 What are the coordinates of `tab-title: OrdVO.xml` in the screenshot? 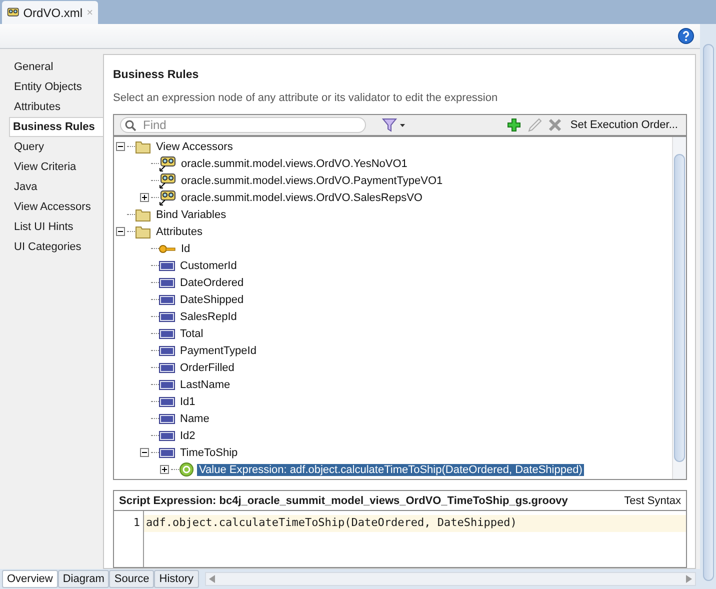 It's located at (53, 13).